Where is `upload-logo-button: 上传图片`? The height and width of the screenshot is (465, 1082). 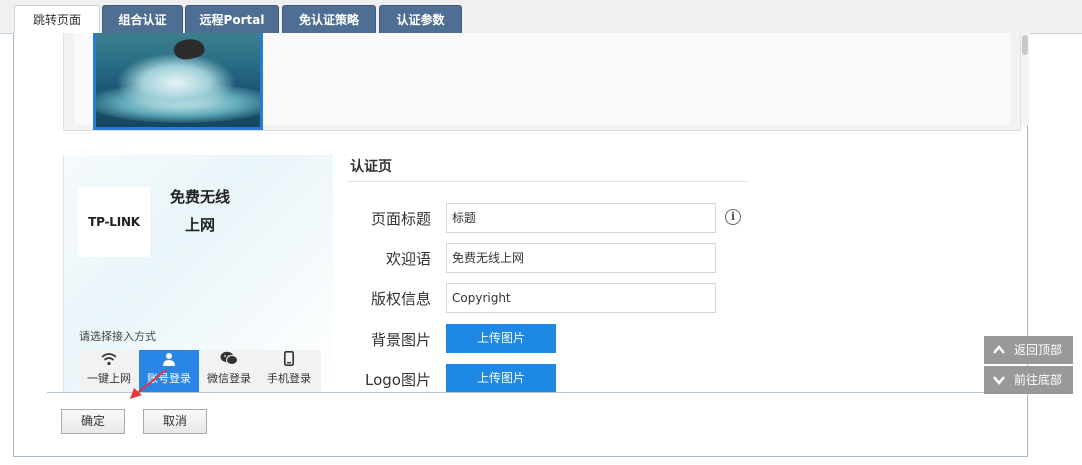
upload-logo-button: 上传图片 is located at coordinates (501, 378).